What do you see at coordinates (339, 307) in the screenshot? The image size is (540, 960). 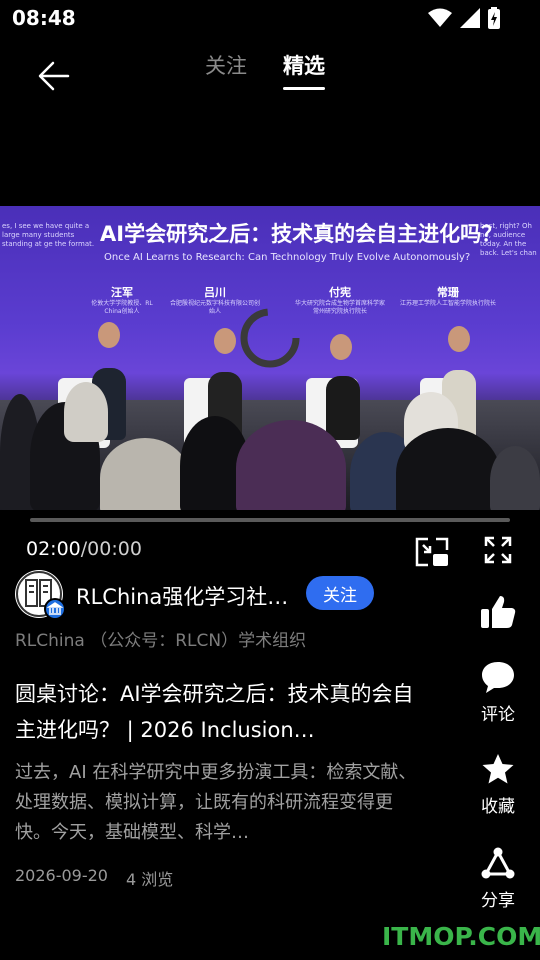 I see `speaker-role: 华大研究院合成生物学首席科学家 常州研究院执行院长` at bounding box center [339, 307].